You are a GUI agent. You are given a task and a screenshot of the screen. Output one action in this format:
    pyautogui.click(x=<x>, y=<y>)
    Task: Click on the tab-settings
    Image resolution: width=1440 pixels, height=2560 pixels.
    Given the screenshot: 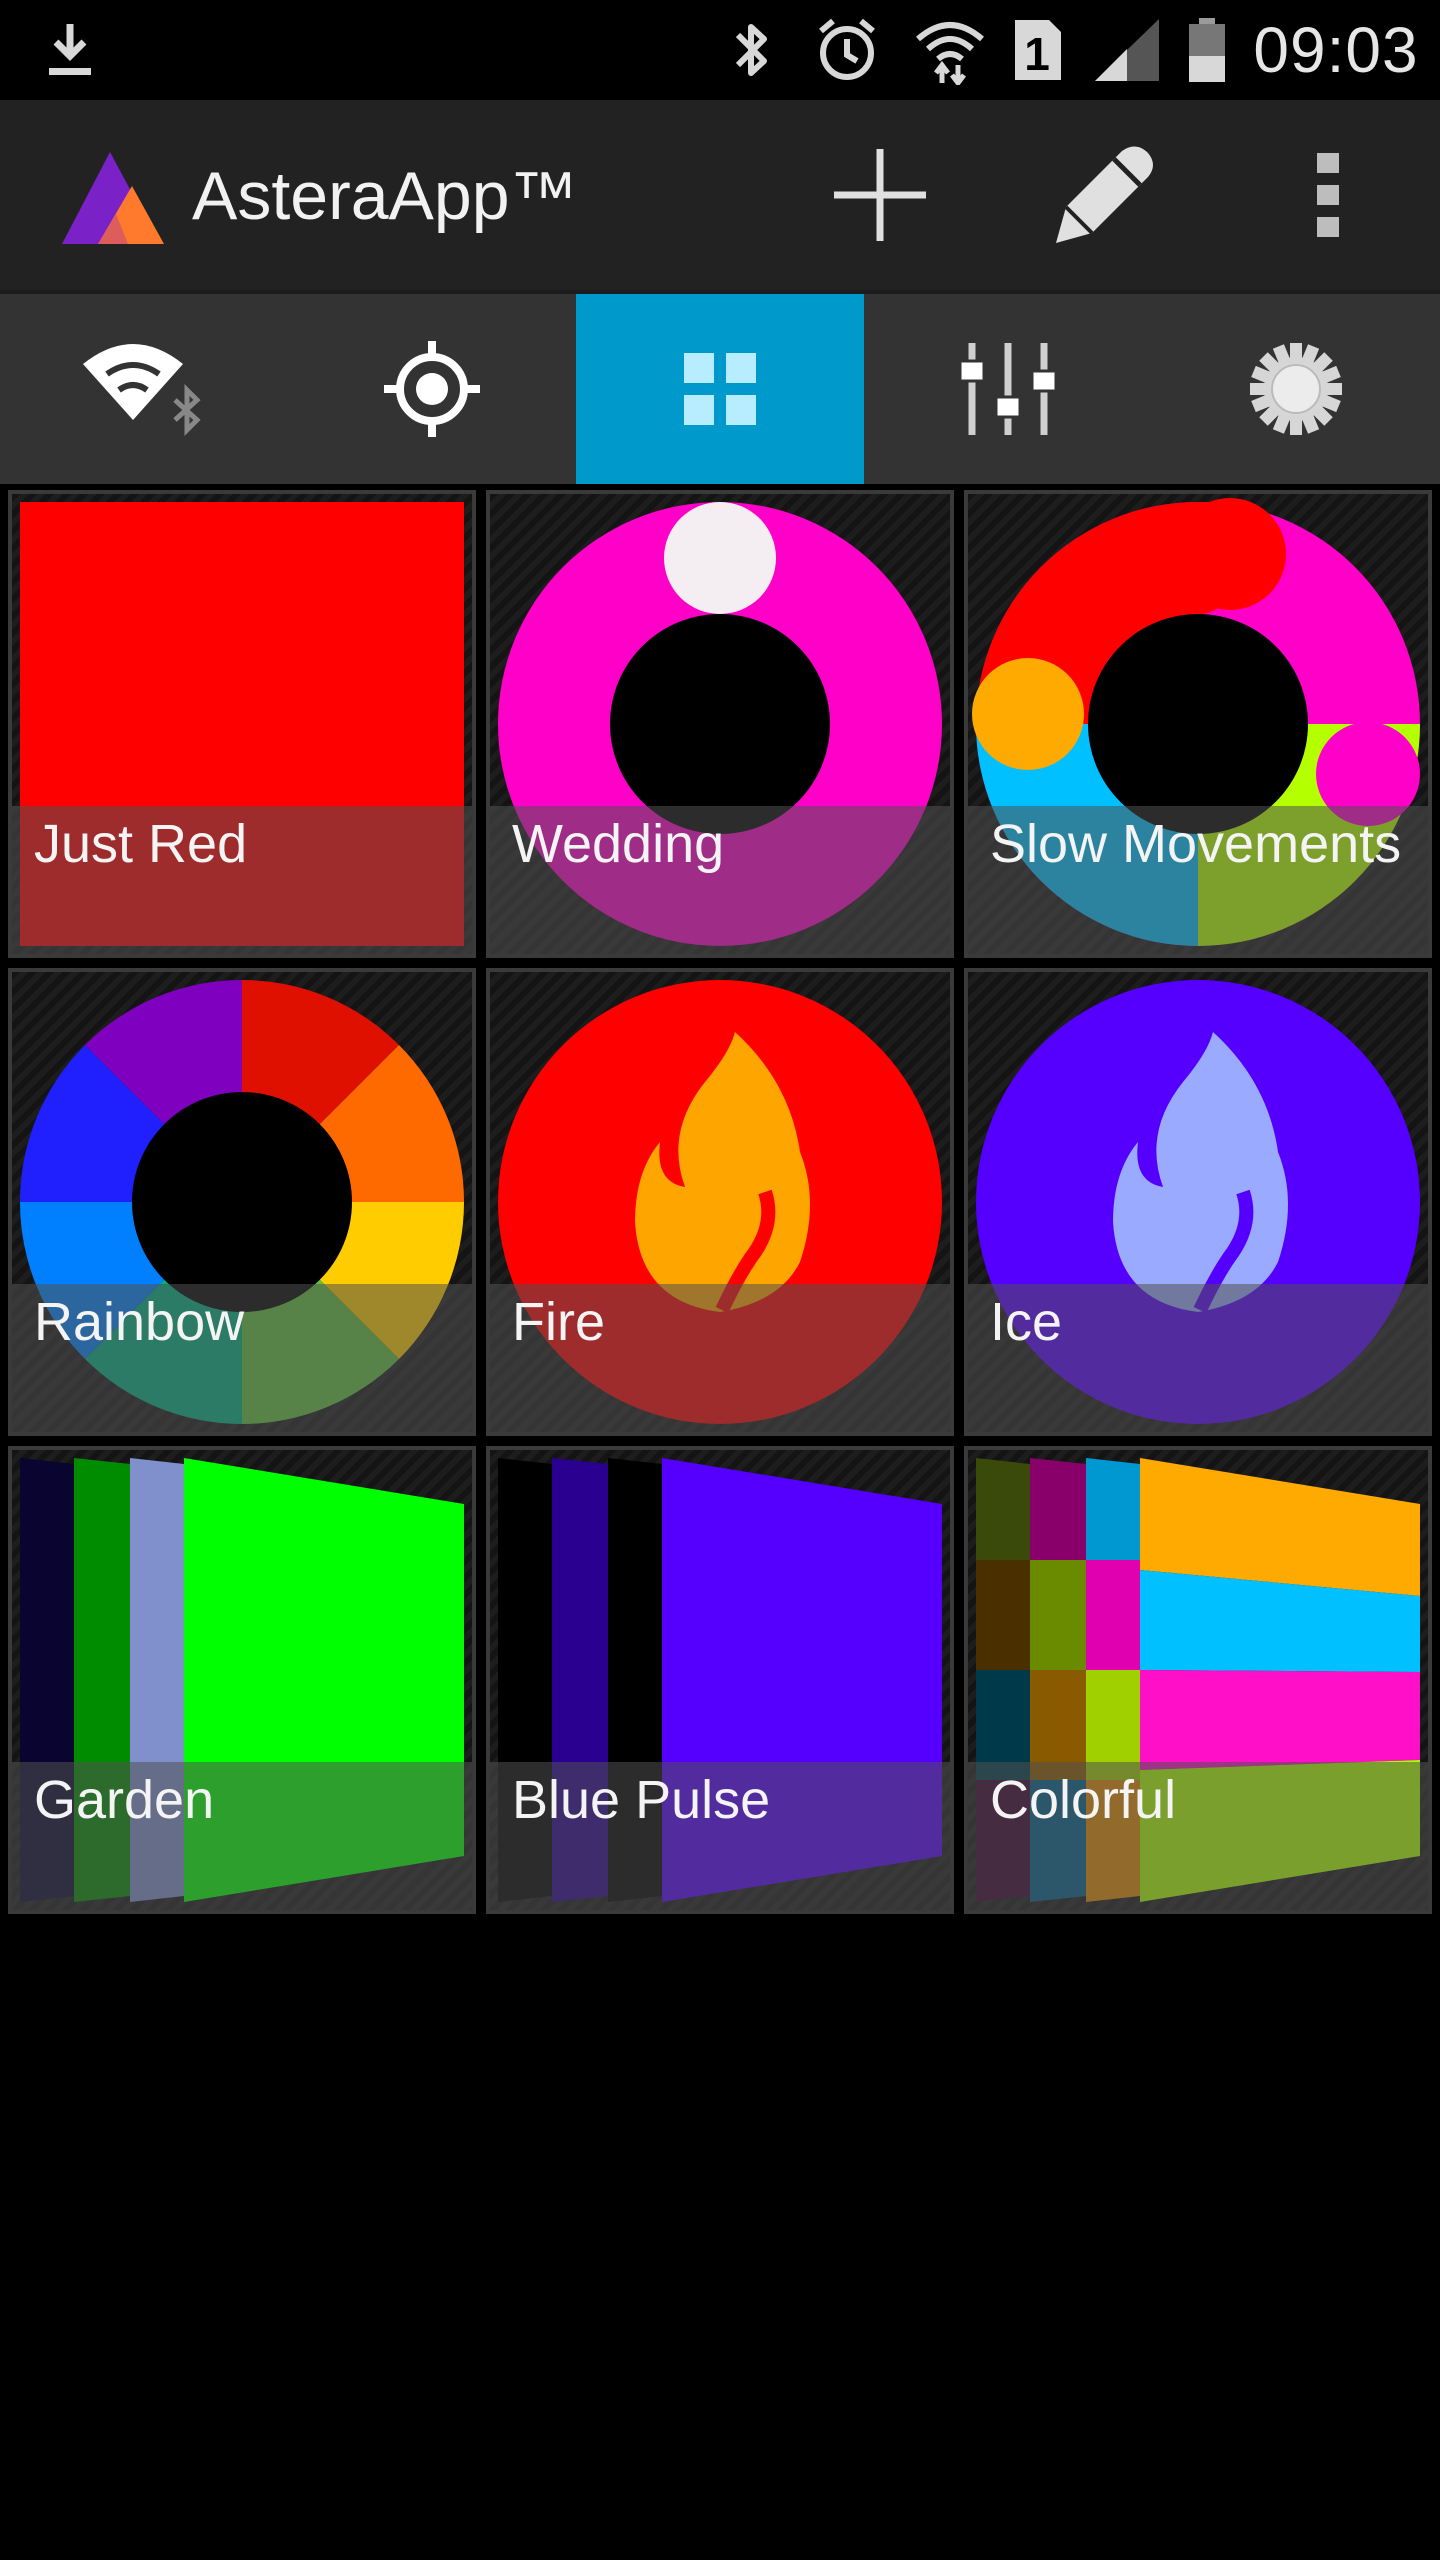 What is the action you would take?
    pyautogui.click(x=1296, y=389)
    